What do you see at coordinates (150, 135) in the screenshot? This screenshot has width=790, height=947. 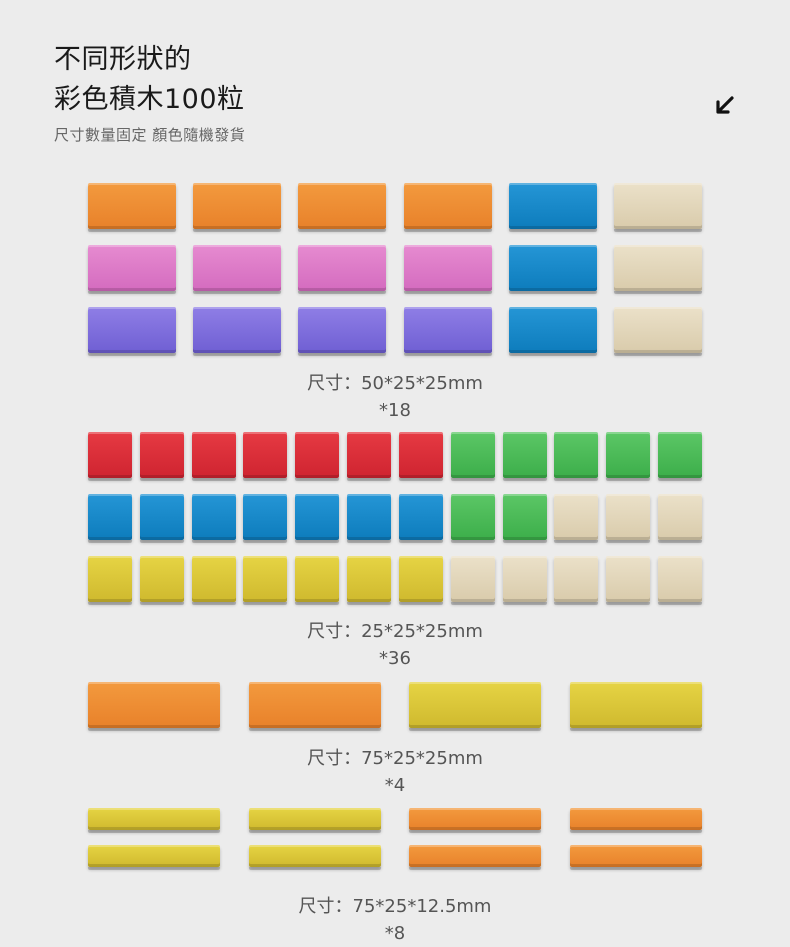 I see `subtitle: 尺寸數量固定 顏色隨機發貨` at bounding box center [150, 135].